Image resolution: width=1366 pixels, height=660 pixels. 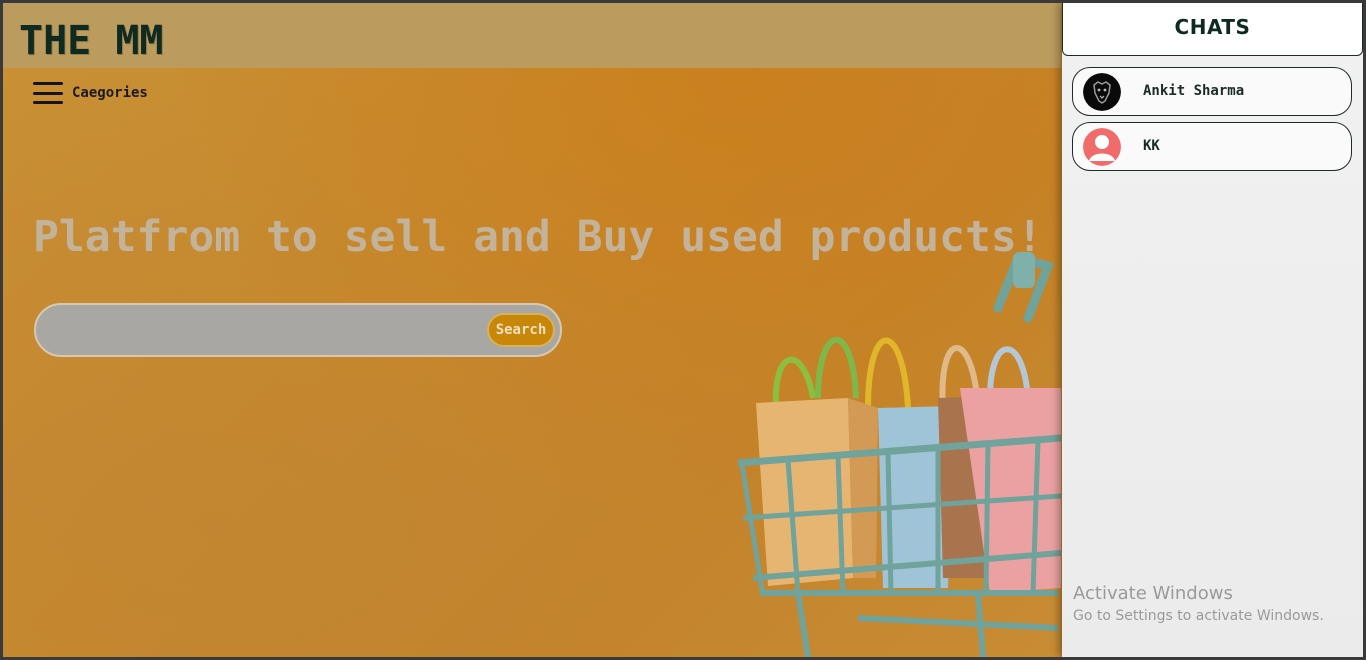 What do you see at coordinates (538, 237) in the screenshot?
I see `hero-headline: Platfrom to sell and Buy used products!` at bounding box center [538, 237].